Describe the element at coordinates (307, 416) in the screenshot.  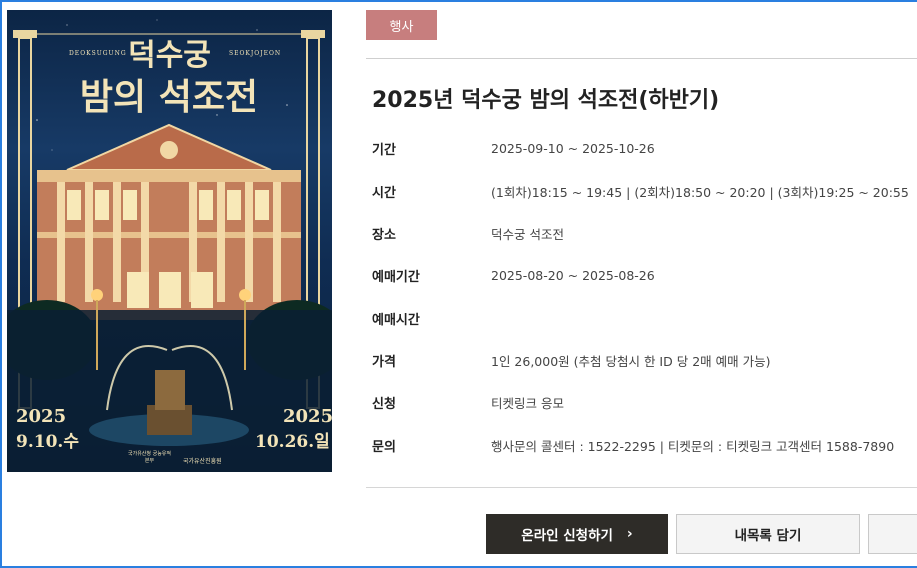
I see `poster-end-year: 2025` at that location.